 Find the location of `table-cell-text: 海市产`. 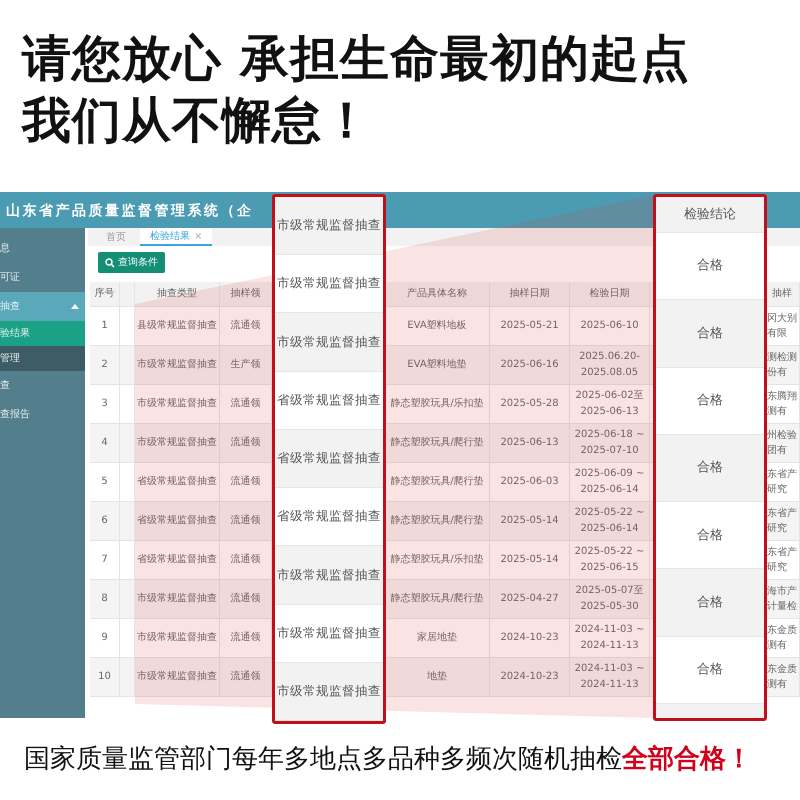

table-cell-text: 海市产 is located at coordinates (782, 591).